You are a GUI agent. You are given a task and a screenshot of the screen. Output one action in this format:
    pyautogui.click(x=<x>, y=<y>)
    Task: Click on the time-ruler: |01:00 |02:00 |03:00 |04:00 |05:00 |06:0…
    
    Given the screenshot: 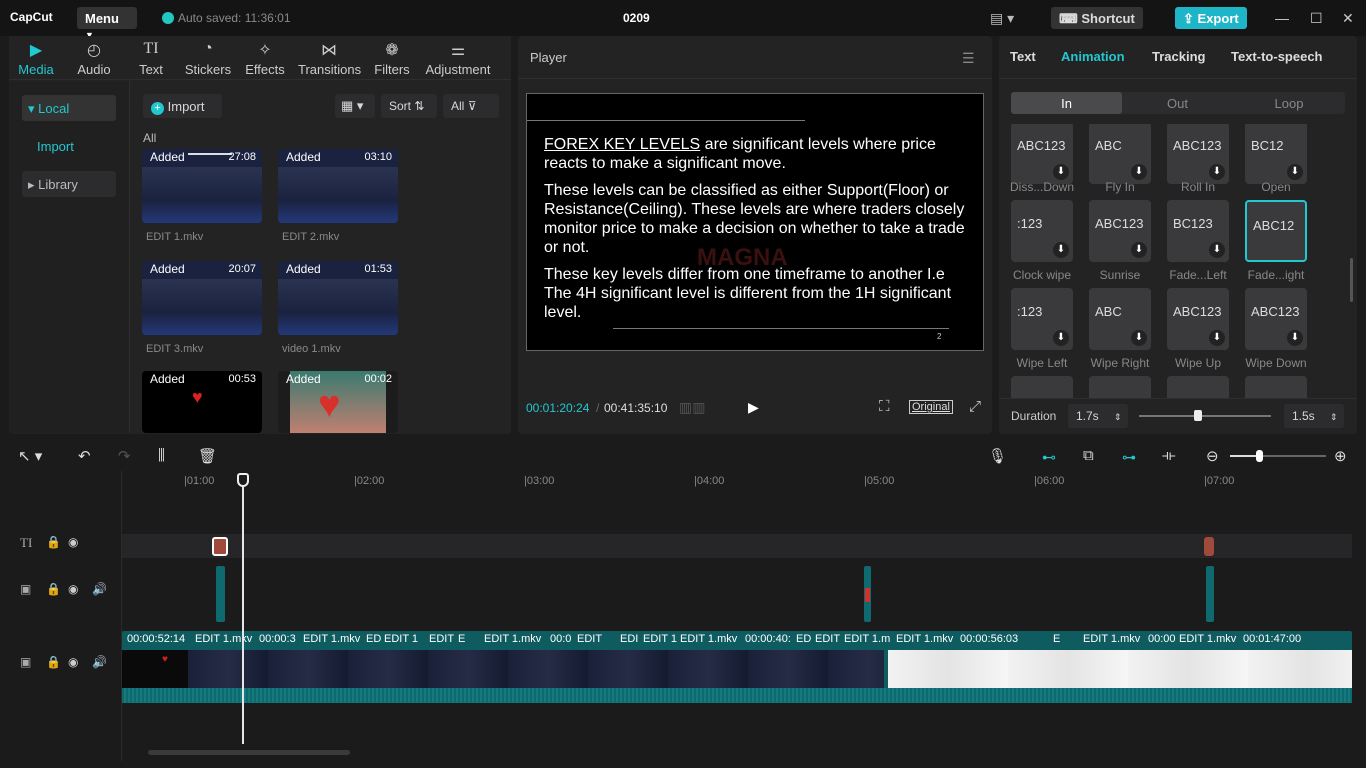 What is the action you would take?
    pyautogui.click(x=744, y=481)
    